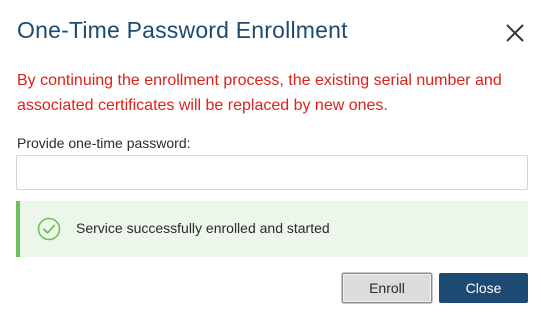  Describe the element at coordinates (49, 229) in the screenshot. I see `check-circle-icon` at that location.